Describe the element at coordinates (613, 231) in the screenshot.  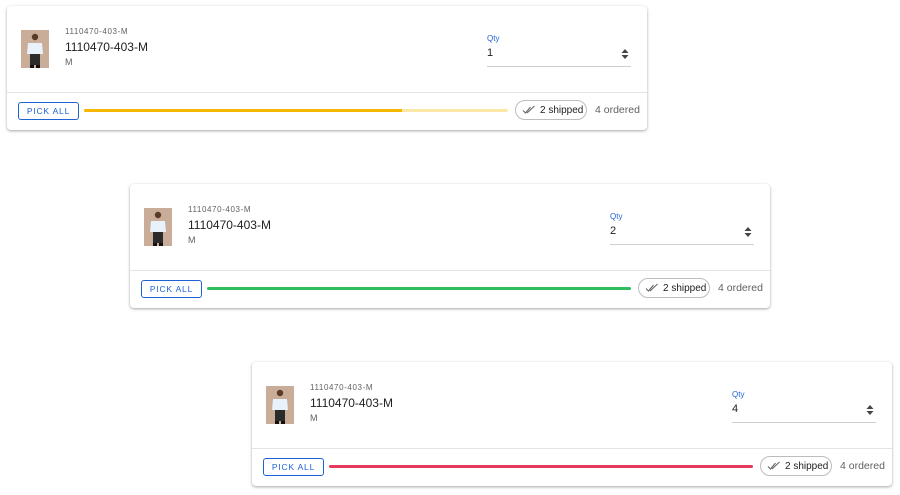
I see `qty-input: 2` at that location.